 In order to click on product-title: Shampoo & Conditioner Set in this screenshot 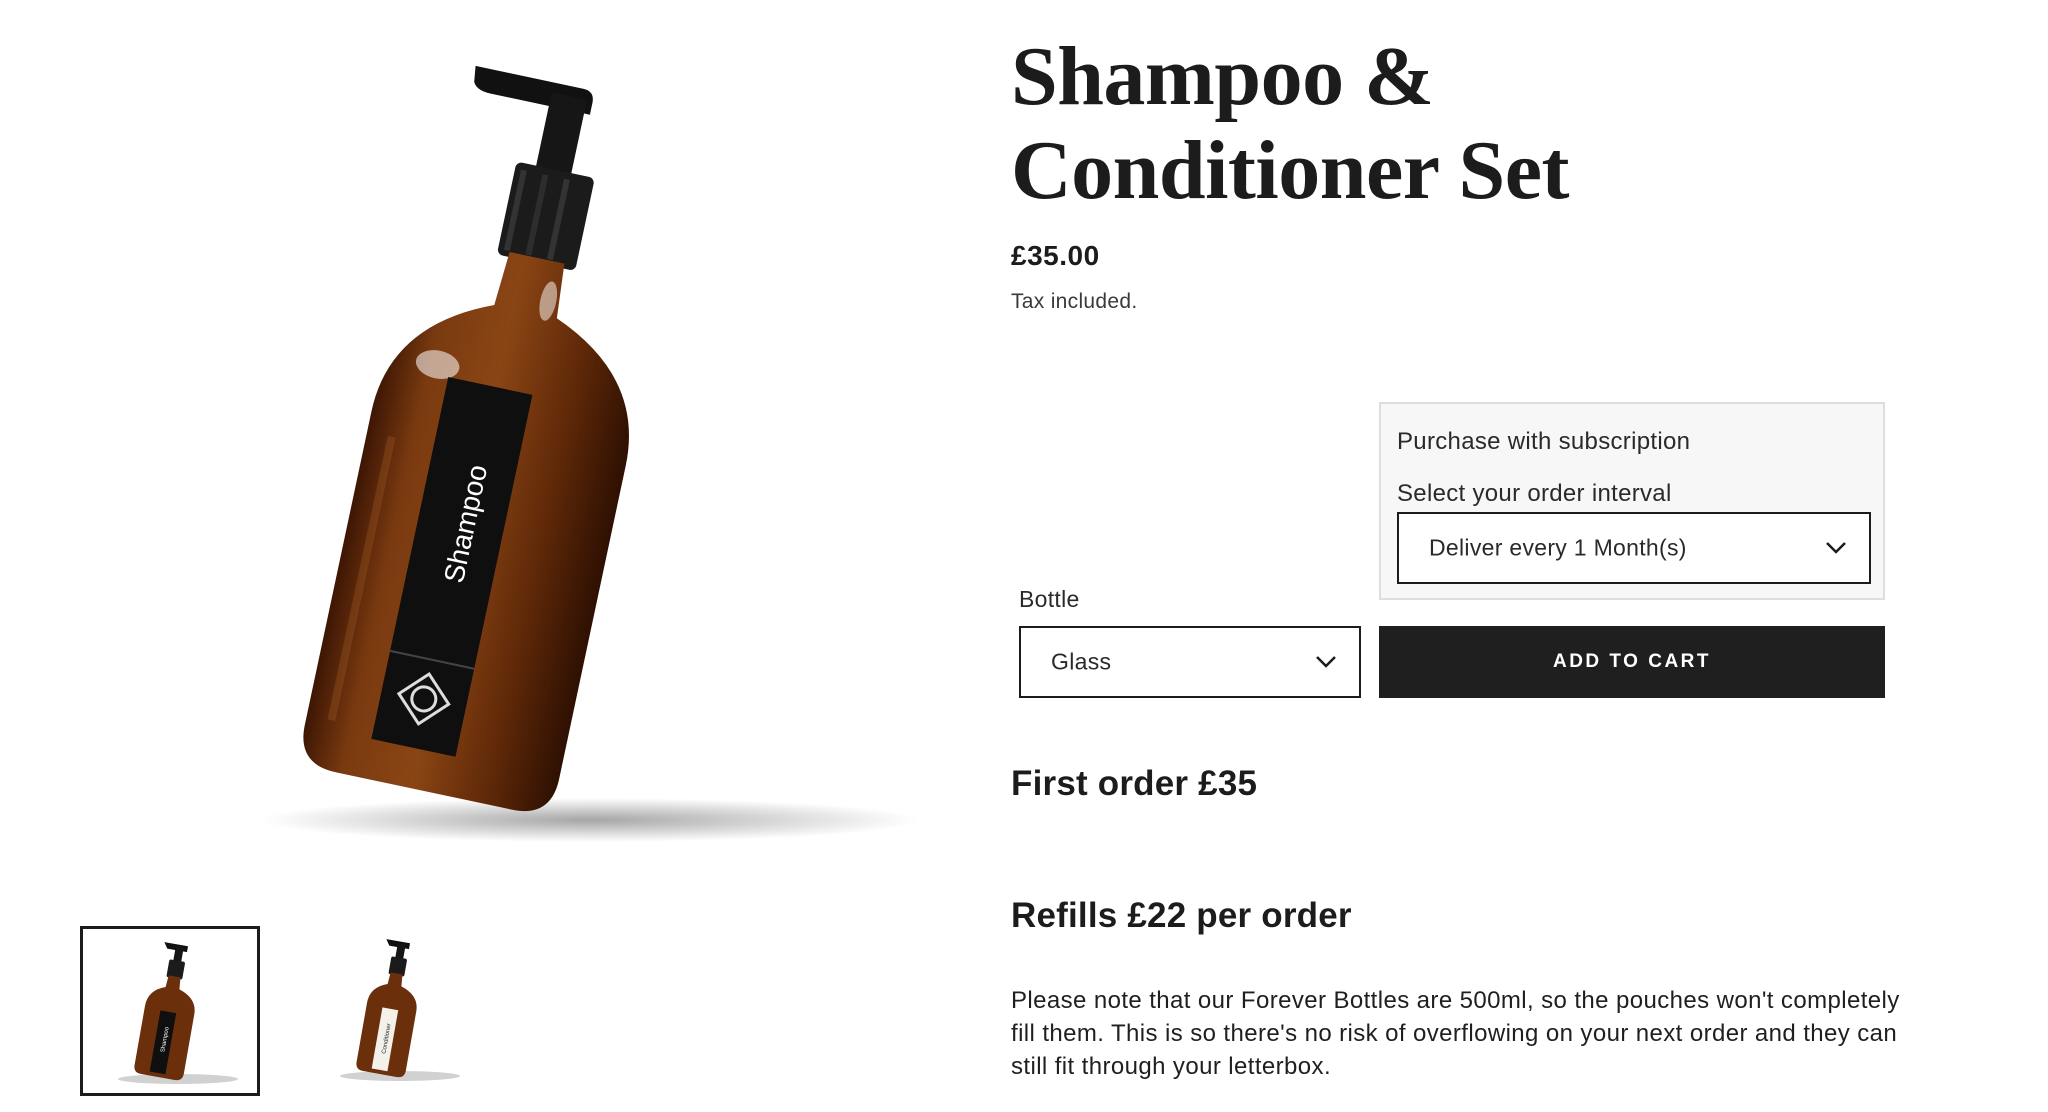, I will do `click(1290, 123)`.